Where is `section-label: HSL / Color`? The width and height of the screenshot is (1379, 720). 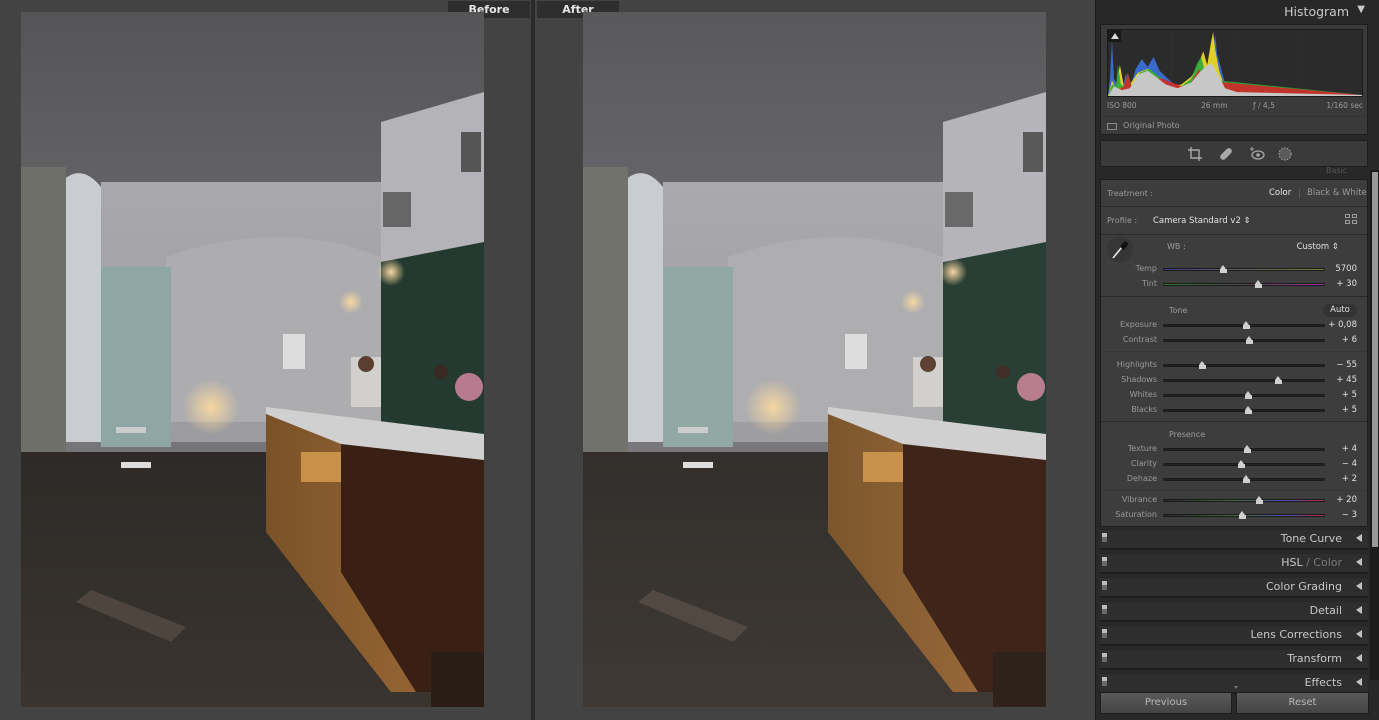
section-label: HSL / Color is located at coordinates (1311, 562).